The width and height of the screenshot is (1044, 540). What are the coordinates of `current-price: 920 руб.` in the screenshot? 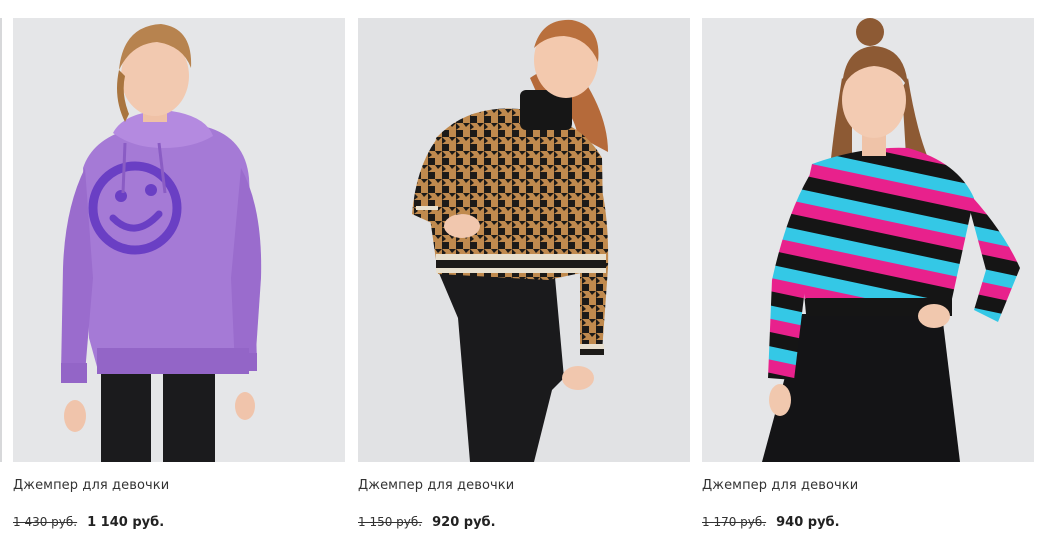 It's located at (464, 522).